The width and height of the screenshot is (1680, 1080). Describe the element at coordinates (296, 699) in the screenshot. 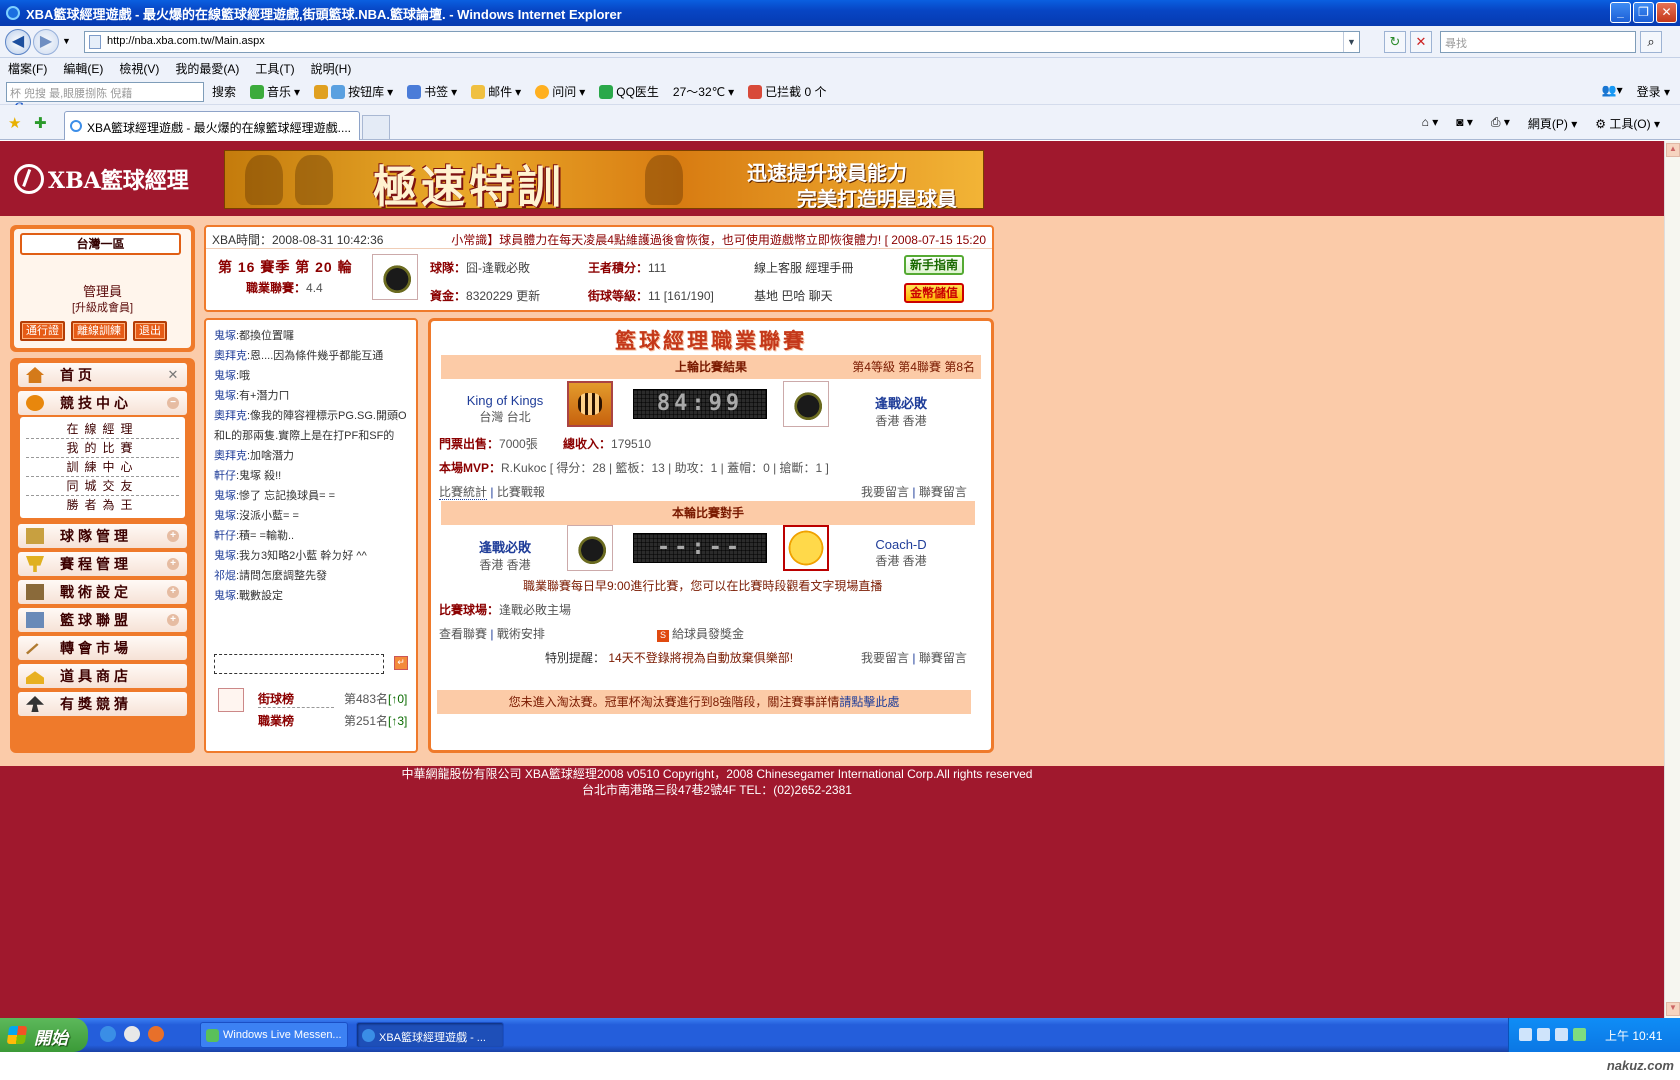

I see `street-rank-label: 街球榜` at that location.